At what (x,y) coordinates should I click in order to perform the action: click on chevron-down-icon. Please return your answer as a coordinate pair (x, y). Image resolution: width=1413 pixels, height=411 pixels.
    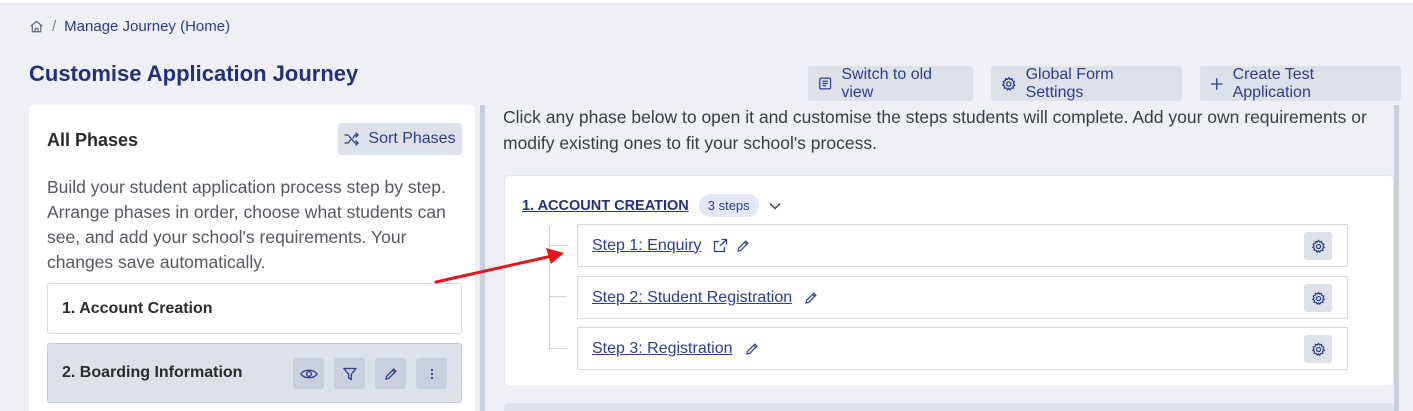
    Looking at the image, I should click on (775, 206).